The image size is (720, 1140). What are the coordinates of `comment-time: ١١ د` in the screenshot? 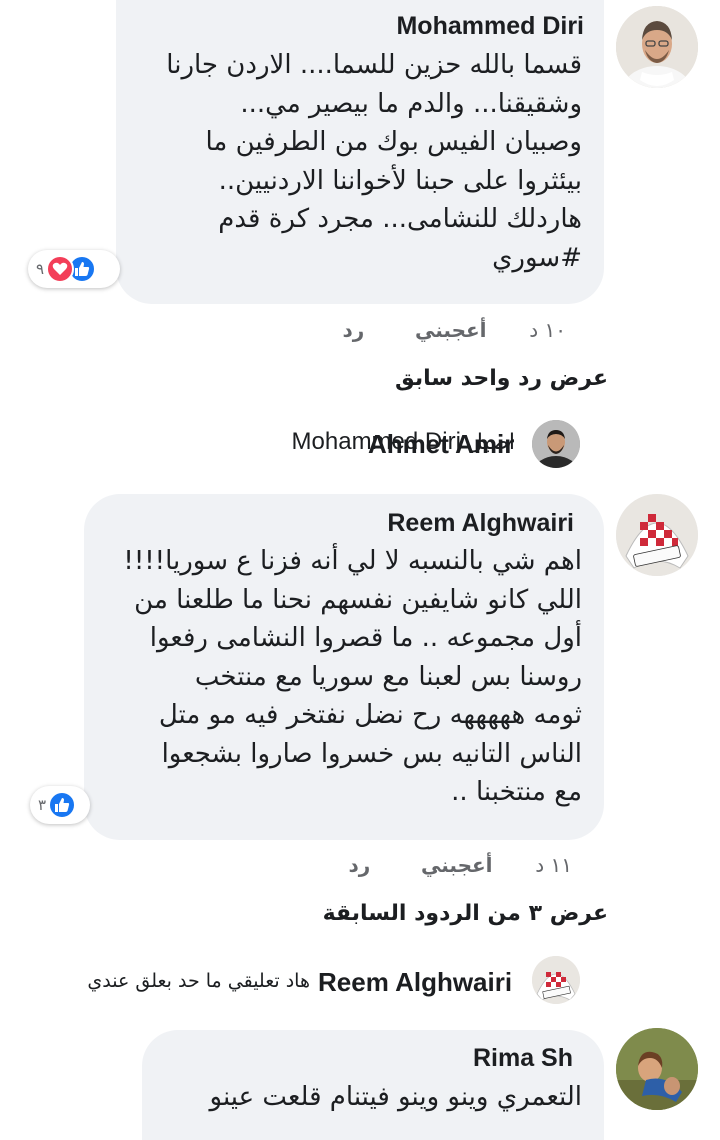 It's located at (553, 865).